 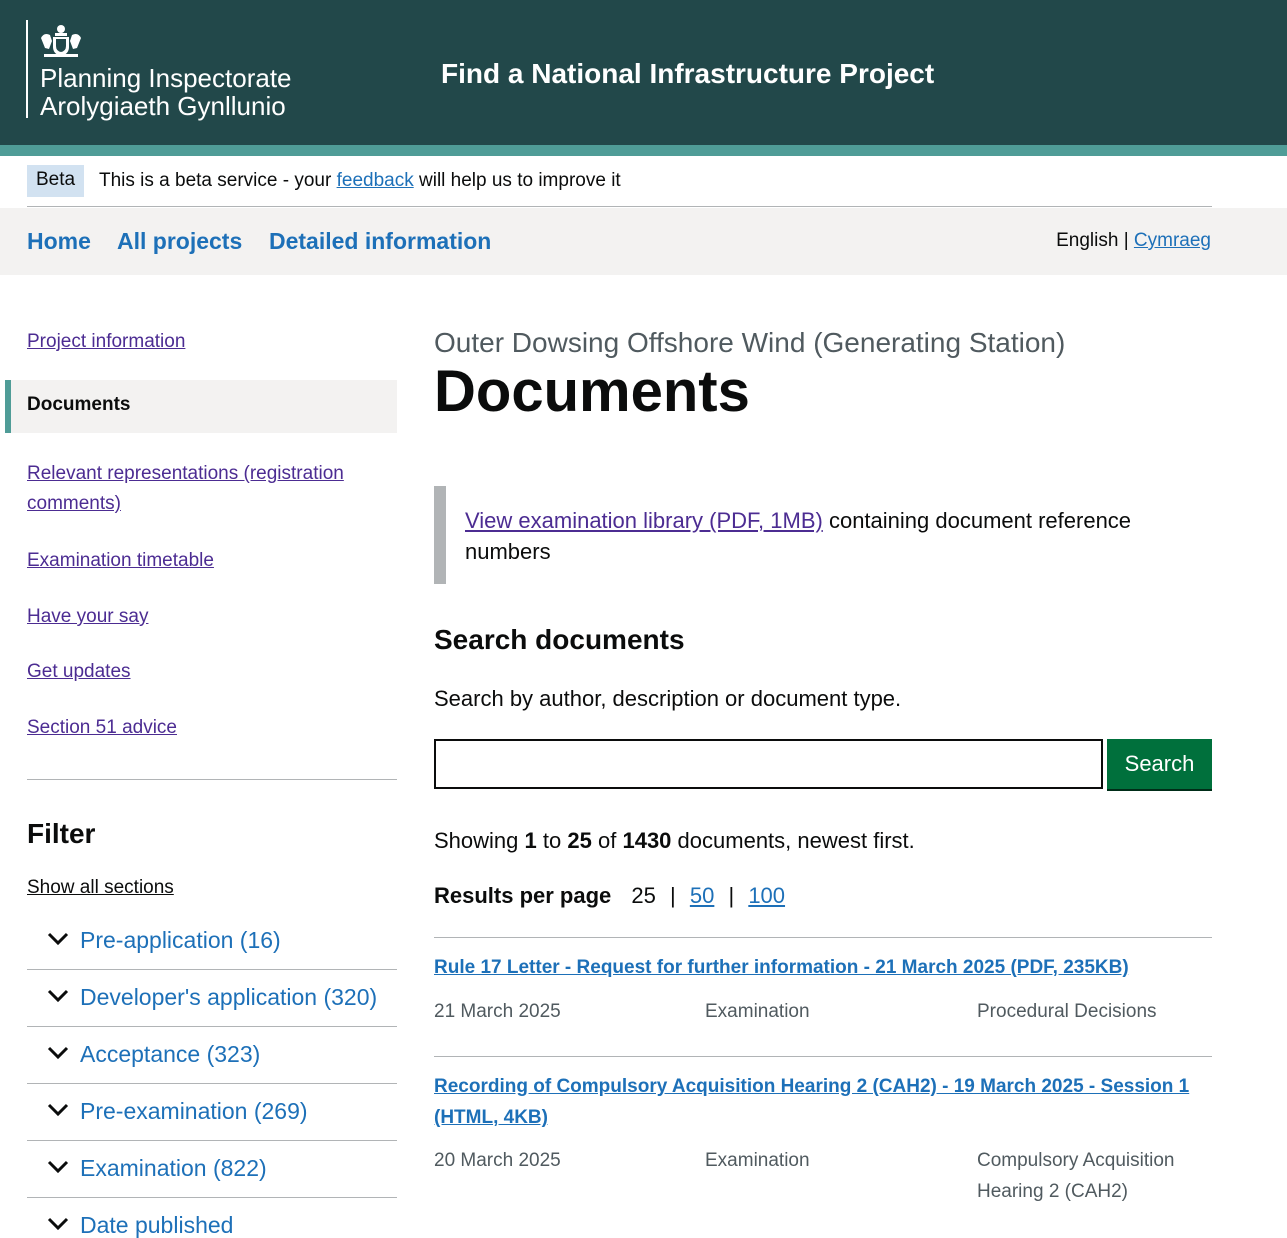 What do you see at coordinates (170, 1054) in the screenshot?
I see `filter-section-label: Acceptance (323)` at bounding box center [170, 1054].